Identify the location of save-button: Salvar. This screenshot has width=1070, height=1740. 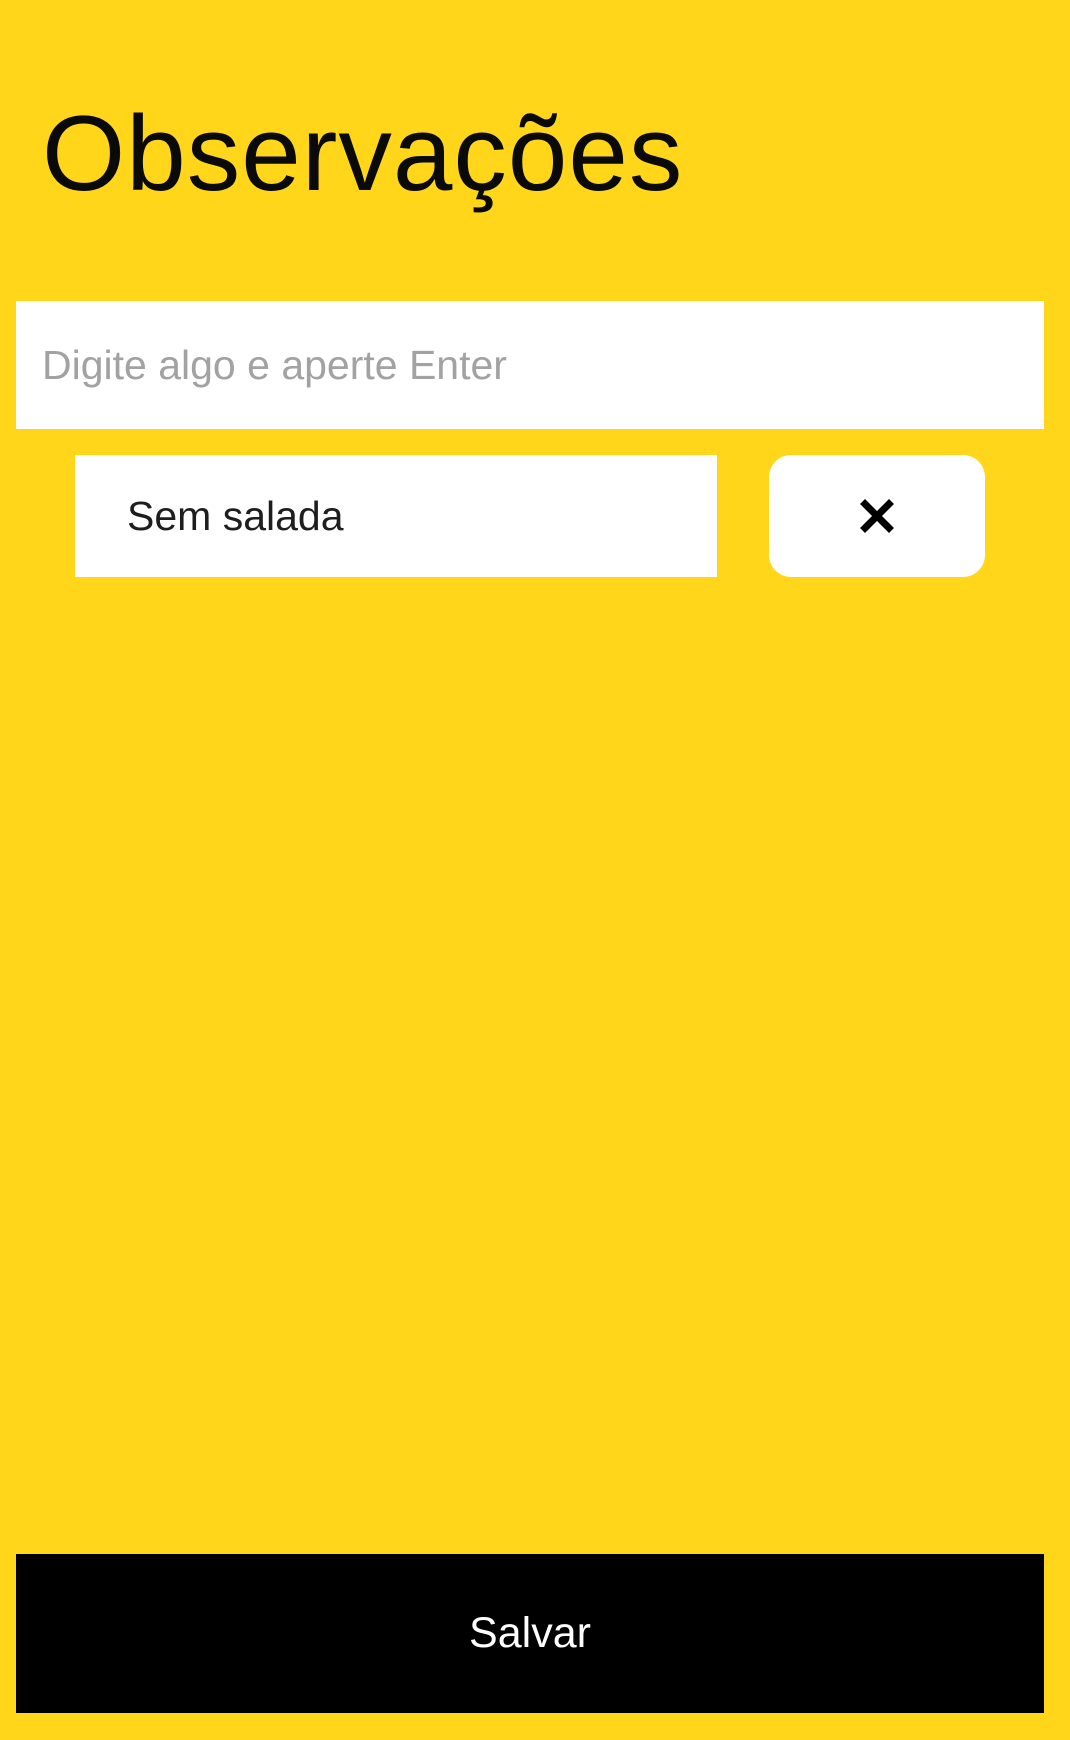
(530, 1633).